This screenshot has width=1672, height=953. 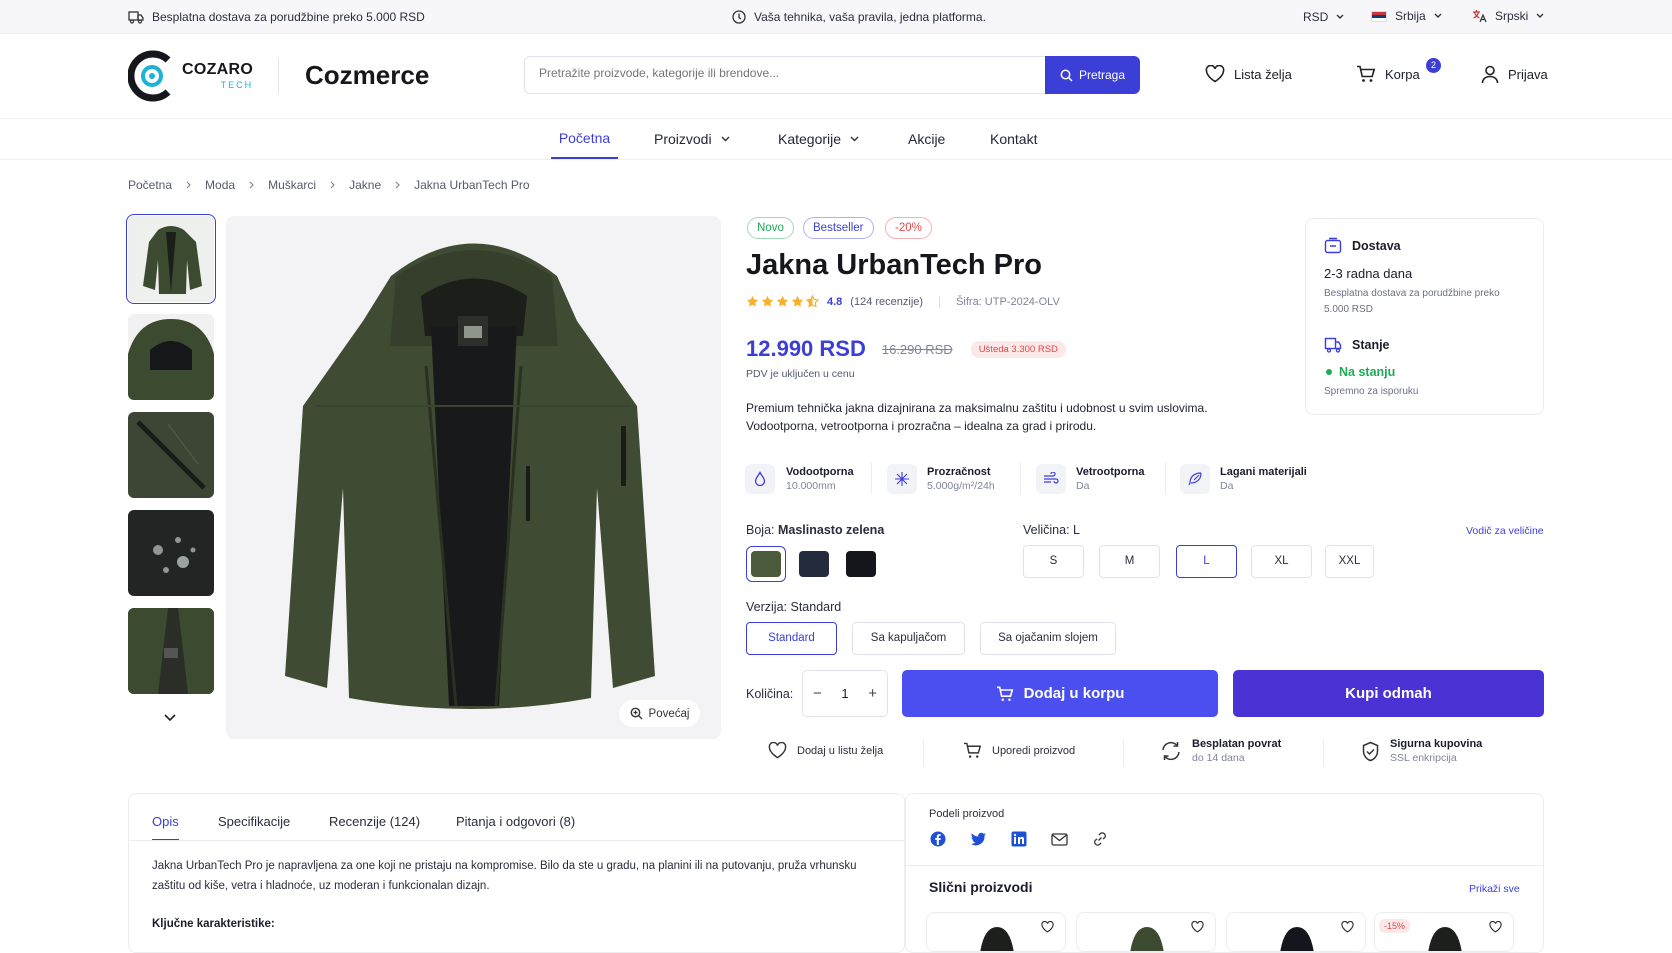 What do you see at coordinates (292, 185) in the screenshot?
I see `breadcrumb-item-men: Muškarci` at bounding box center [292, 185].